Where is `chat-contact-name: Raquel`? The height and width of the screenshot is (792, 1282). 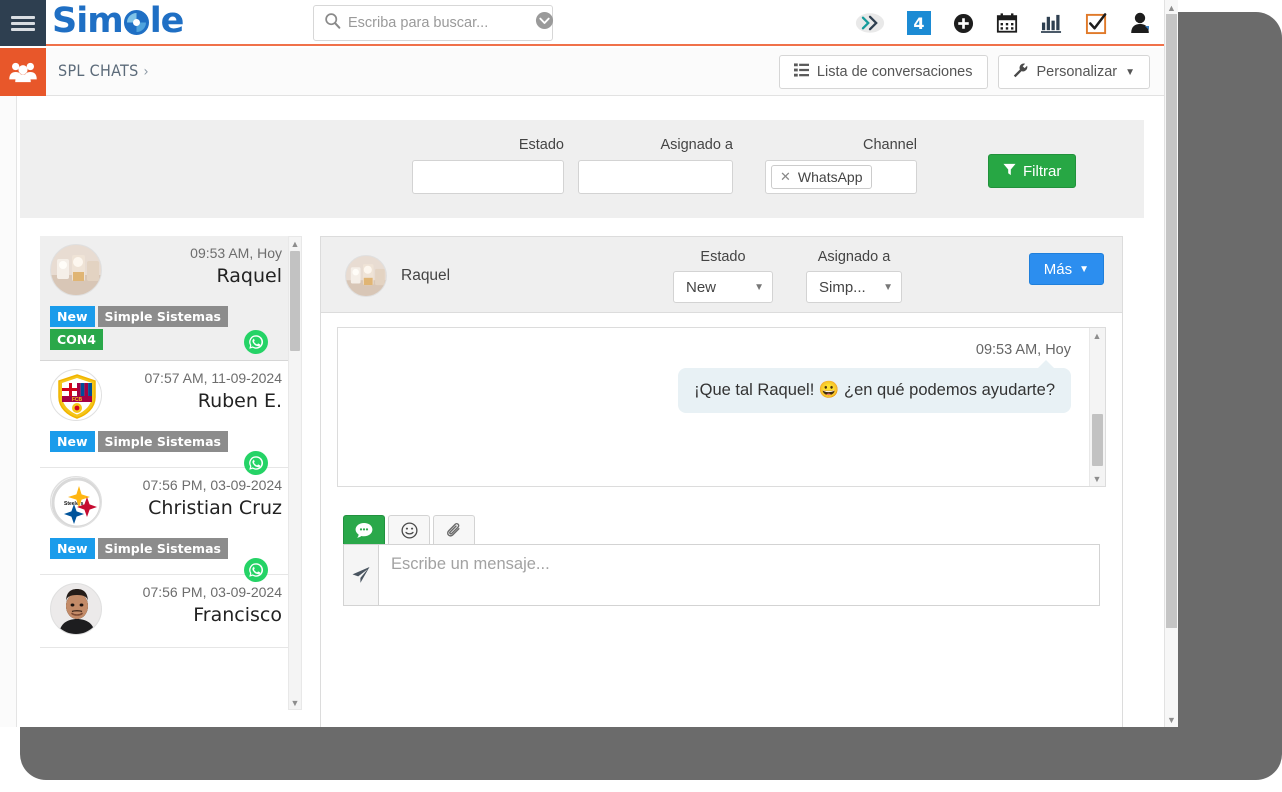 chat-contact-name: Raquel is located at coordinates (426, 275).